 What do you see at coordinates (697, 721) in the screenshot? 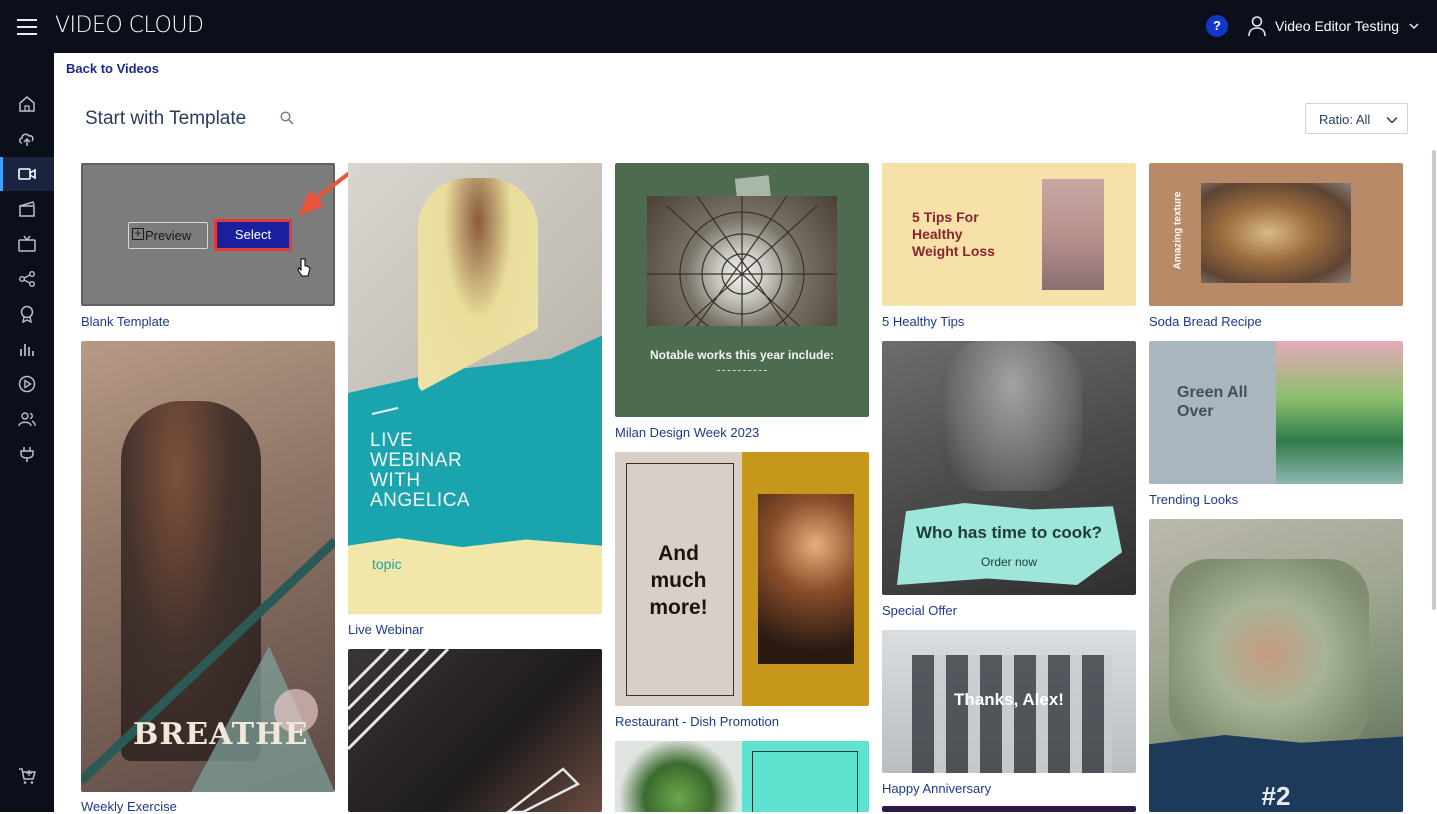
I see `template-title: Restaurant - Dish Promotion` at bounding box center [697, 721].